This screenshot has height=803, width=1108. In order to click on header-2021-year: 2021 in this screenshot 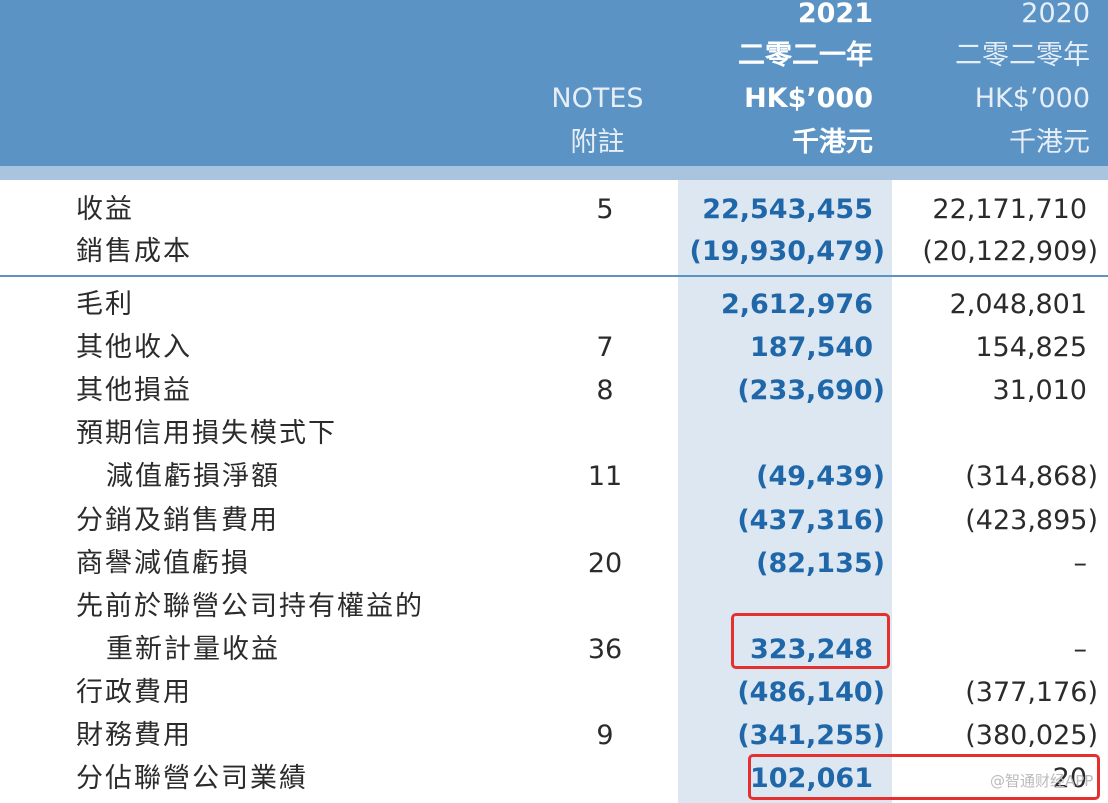, I will do `click(835, 14)`.